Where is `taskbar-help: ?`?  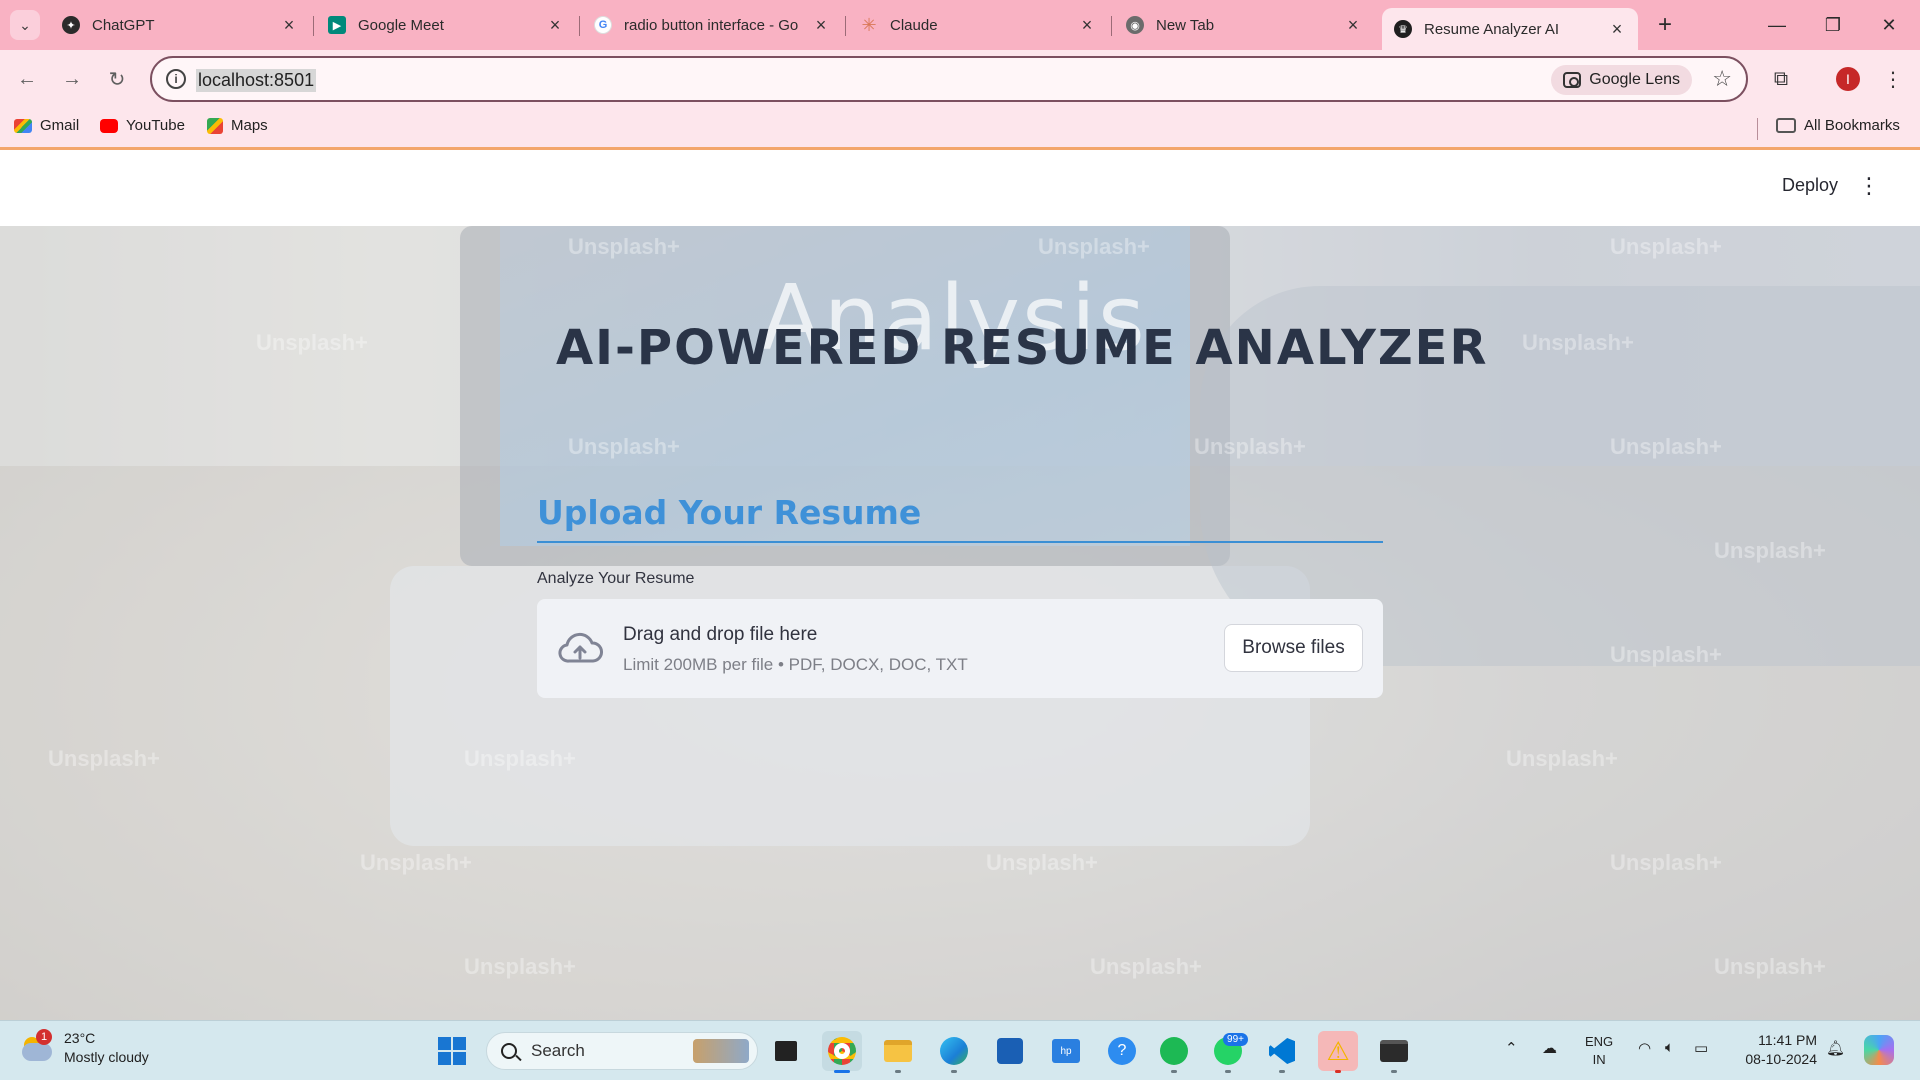 taskbar-help: ? is located at coordinates (1122, 1051).